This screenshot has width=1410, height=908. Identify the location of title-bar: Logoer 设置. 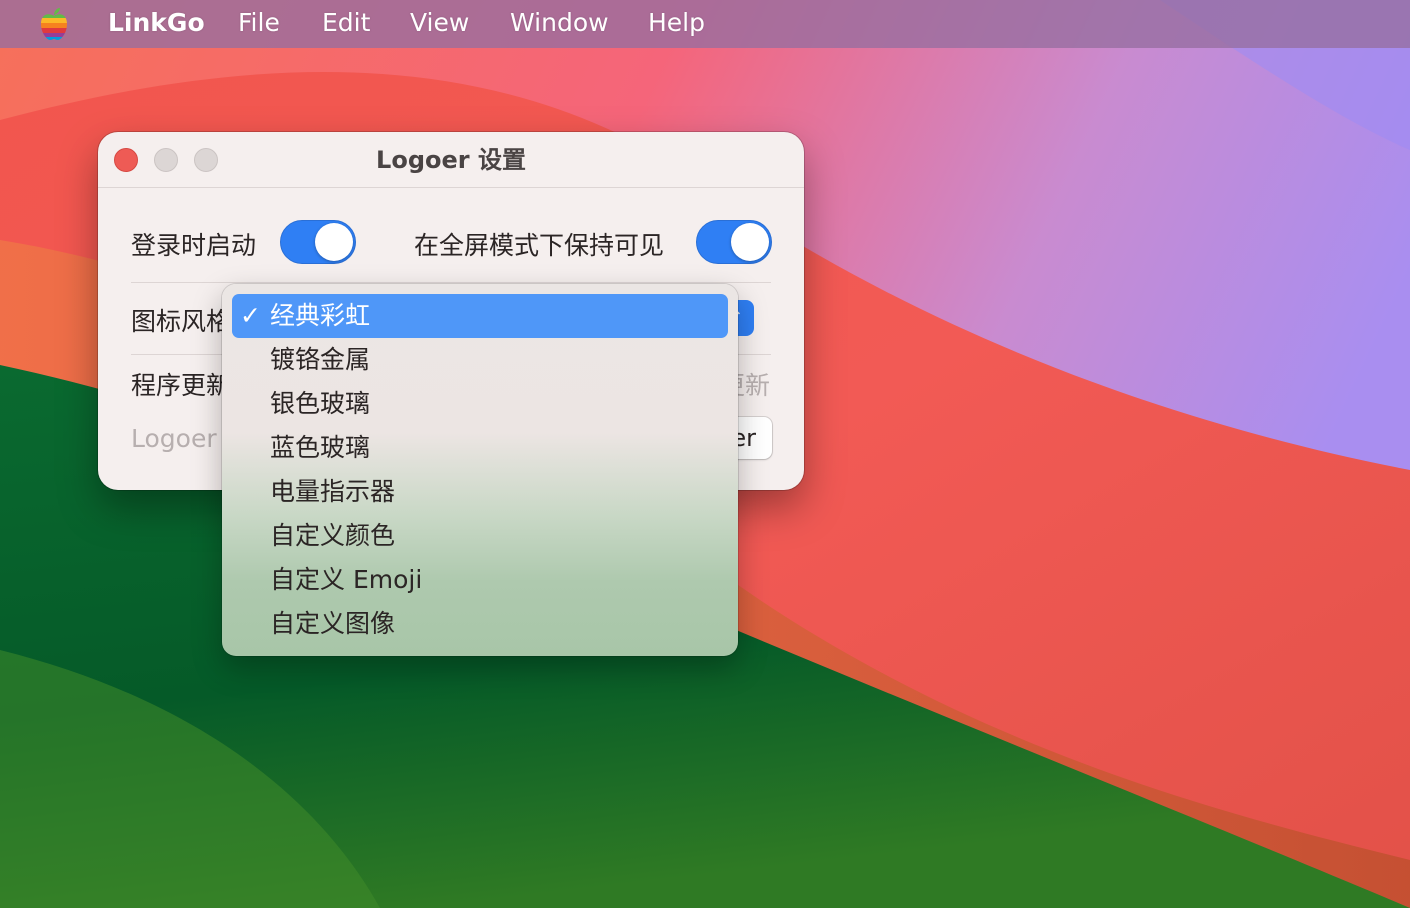
(451, 160).